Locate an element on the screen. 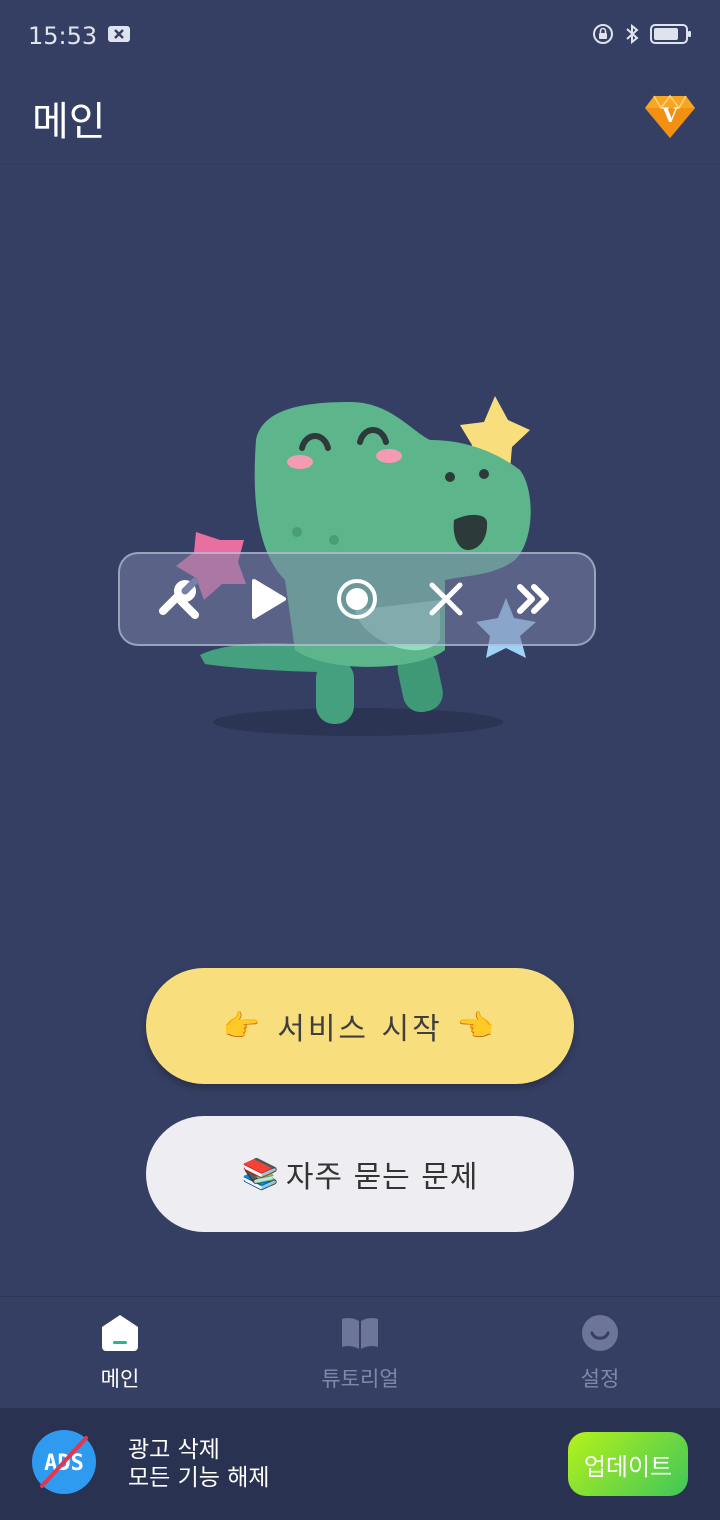 Image resolution: width=720 pixels, height=1520 pixels. nav-item-tutorial: 튜토리얼 is located at coordinates (360, 1352).